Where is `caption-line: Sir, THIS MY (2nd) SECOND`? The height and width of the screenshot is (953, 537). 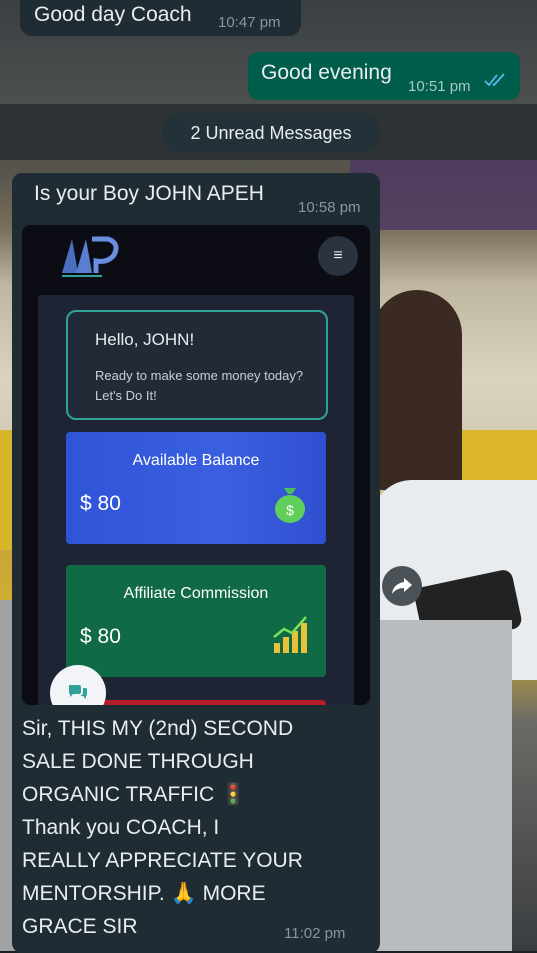
caption-line: Sir, THIS MY (2nd) SECOND is located at coordinates (158, 728).